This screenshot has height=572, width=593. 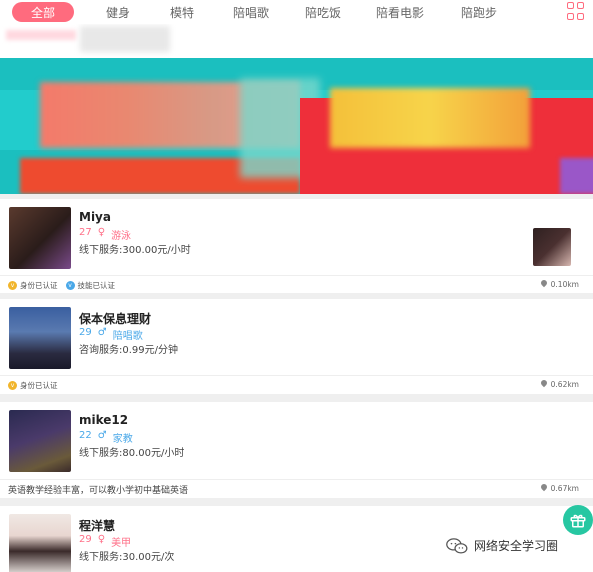 I want to click on tab-run: 陪跑步, so click(x=479, y=12).